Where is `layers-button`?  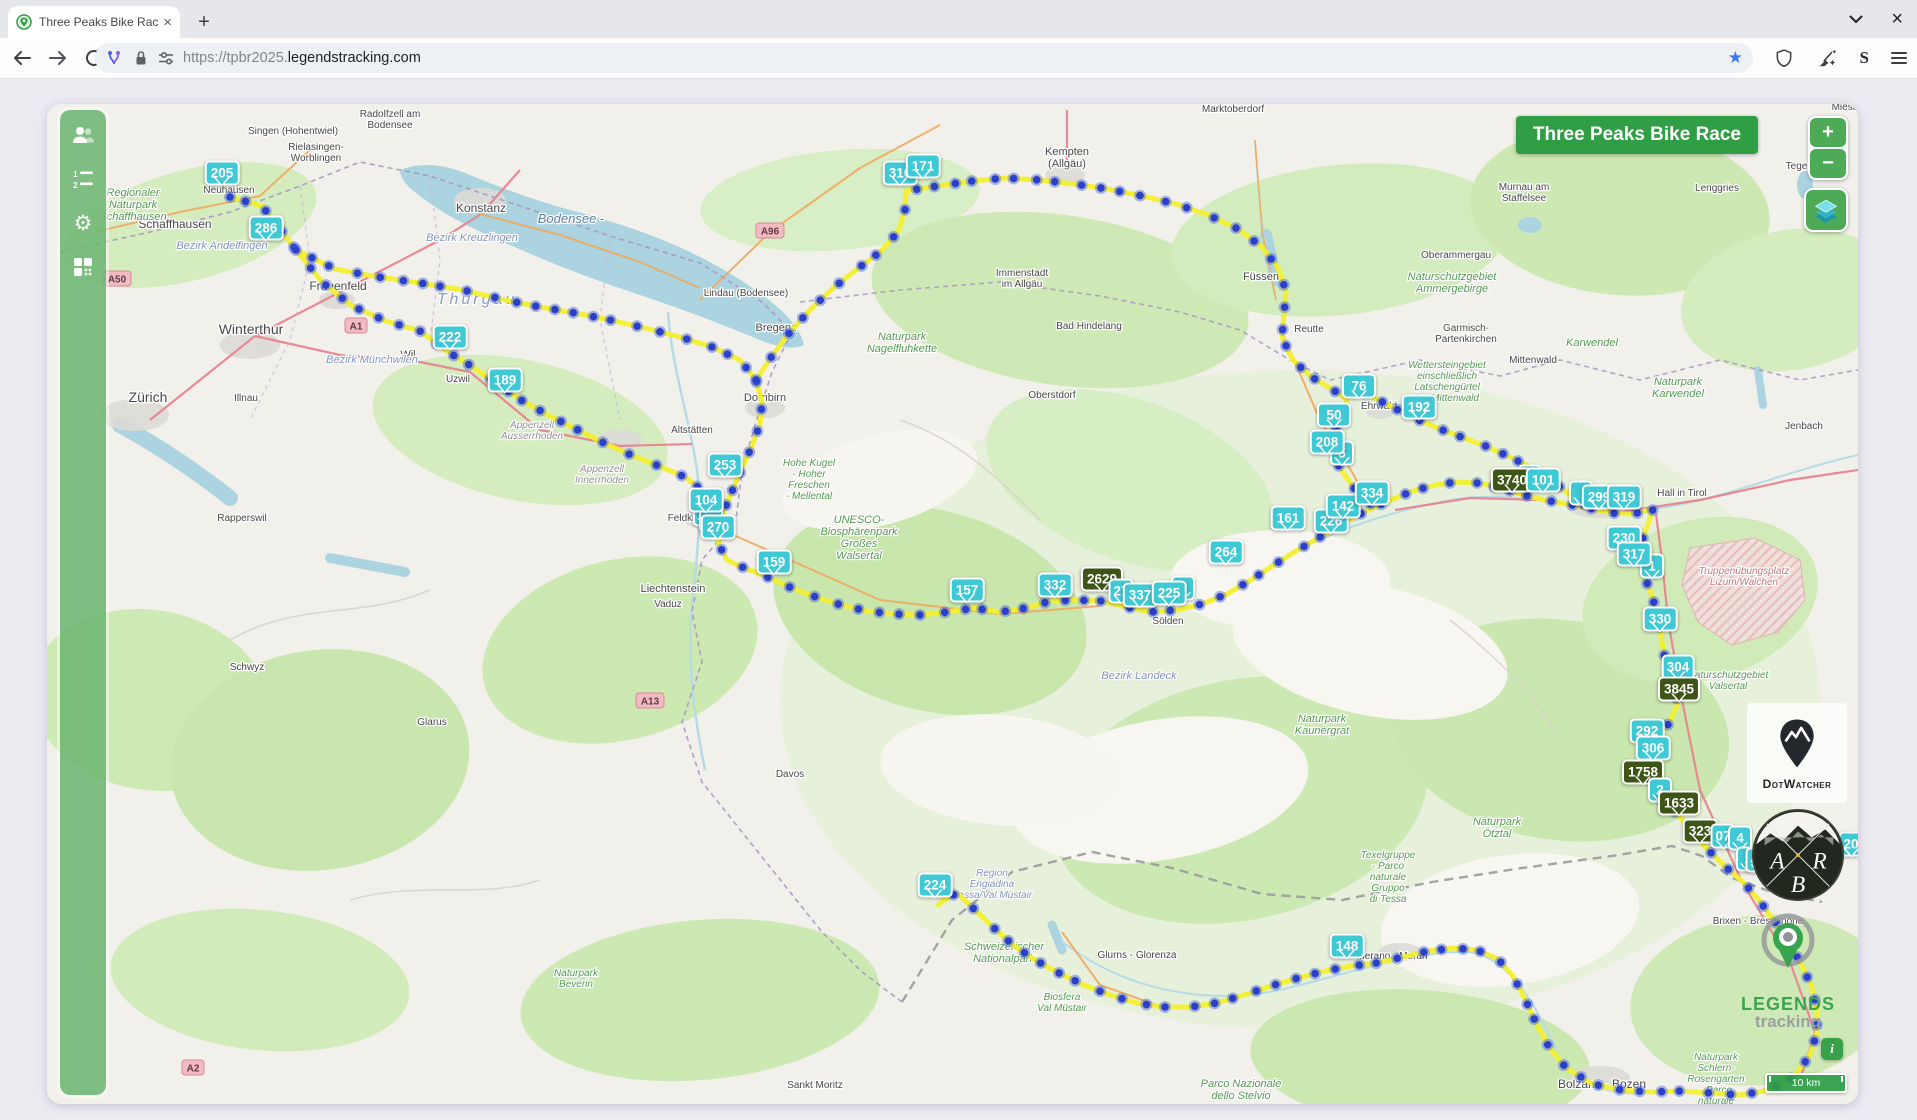
layers-button is located at coordinates (1826, 210).